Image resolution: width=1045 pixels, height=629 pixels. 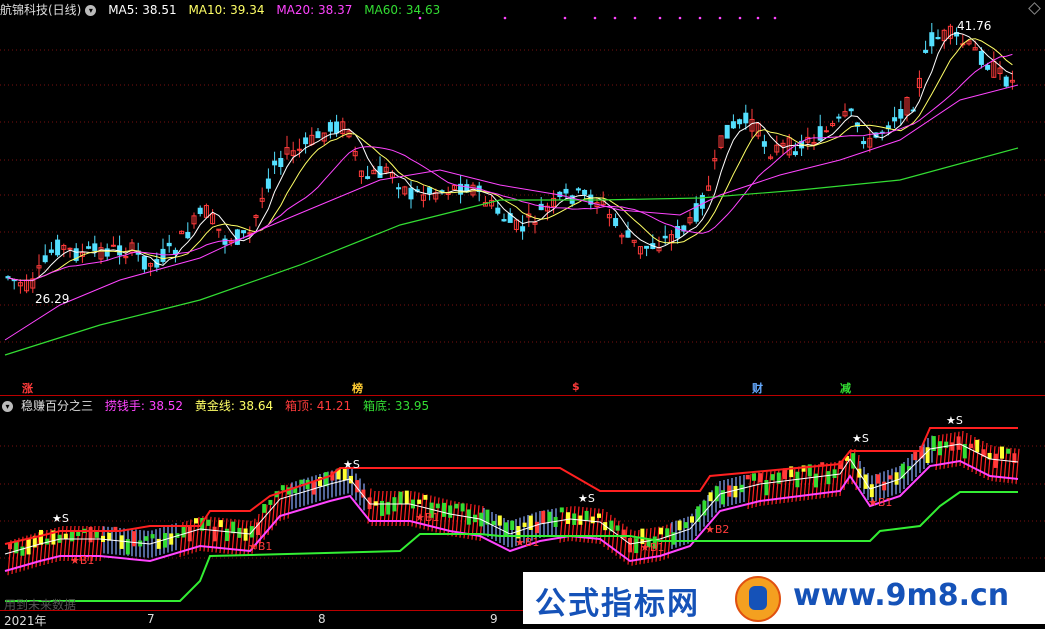 What do you see at coordinates (60, 518) in the screenshot?
I see `signal-label: ★S` at bounding box center [60, 518].